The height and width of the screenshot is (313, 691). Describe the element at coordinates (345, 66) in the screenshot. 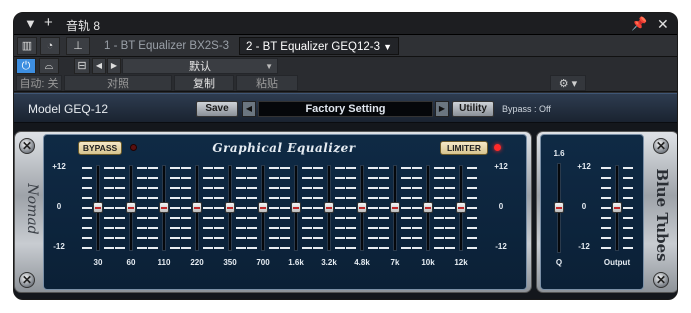

I see `preset-toolbar: ⏻ ⌓ ⊟ ◀ ▶ 默认 ▼` at that location.